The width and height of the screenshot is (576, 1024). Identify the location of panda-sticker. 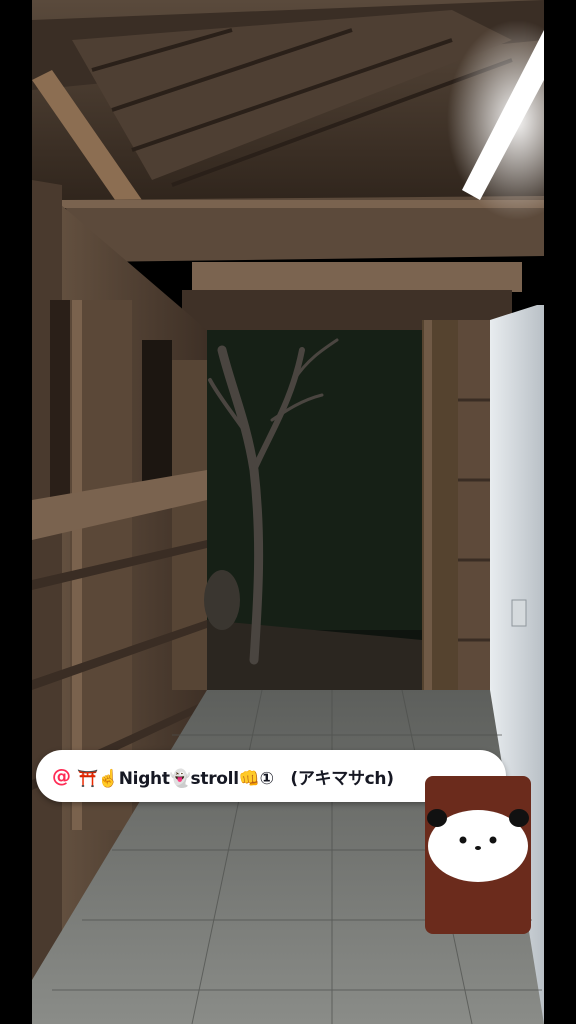
(478, 855).